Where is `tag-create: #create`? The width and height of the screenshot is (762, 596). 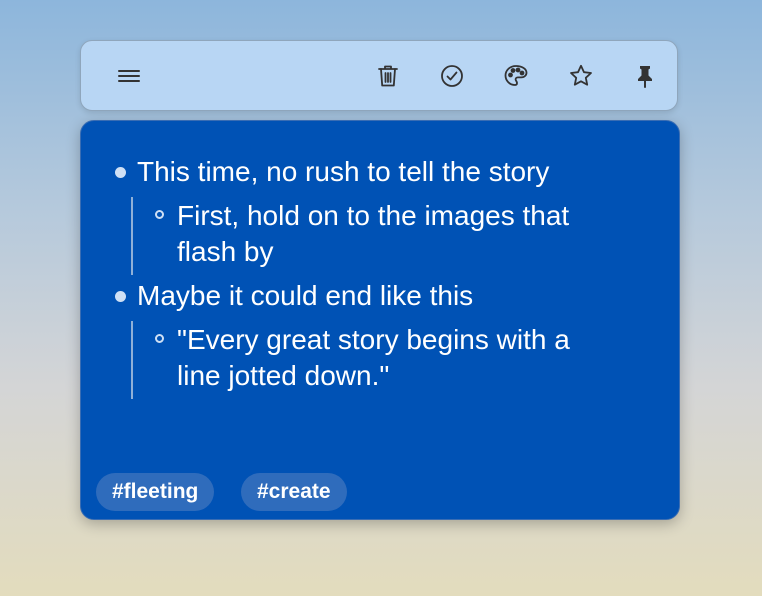 tag-create: #create is located at coordinates (294, 492).